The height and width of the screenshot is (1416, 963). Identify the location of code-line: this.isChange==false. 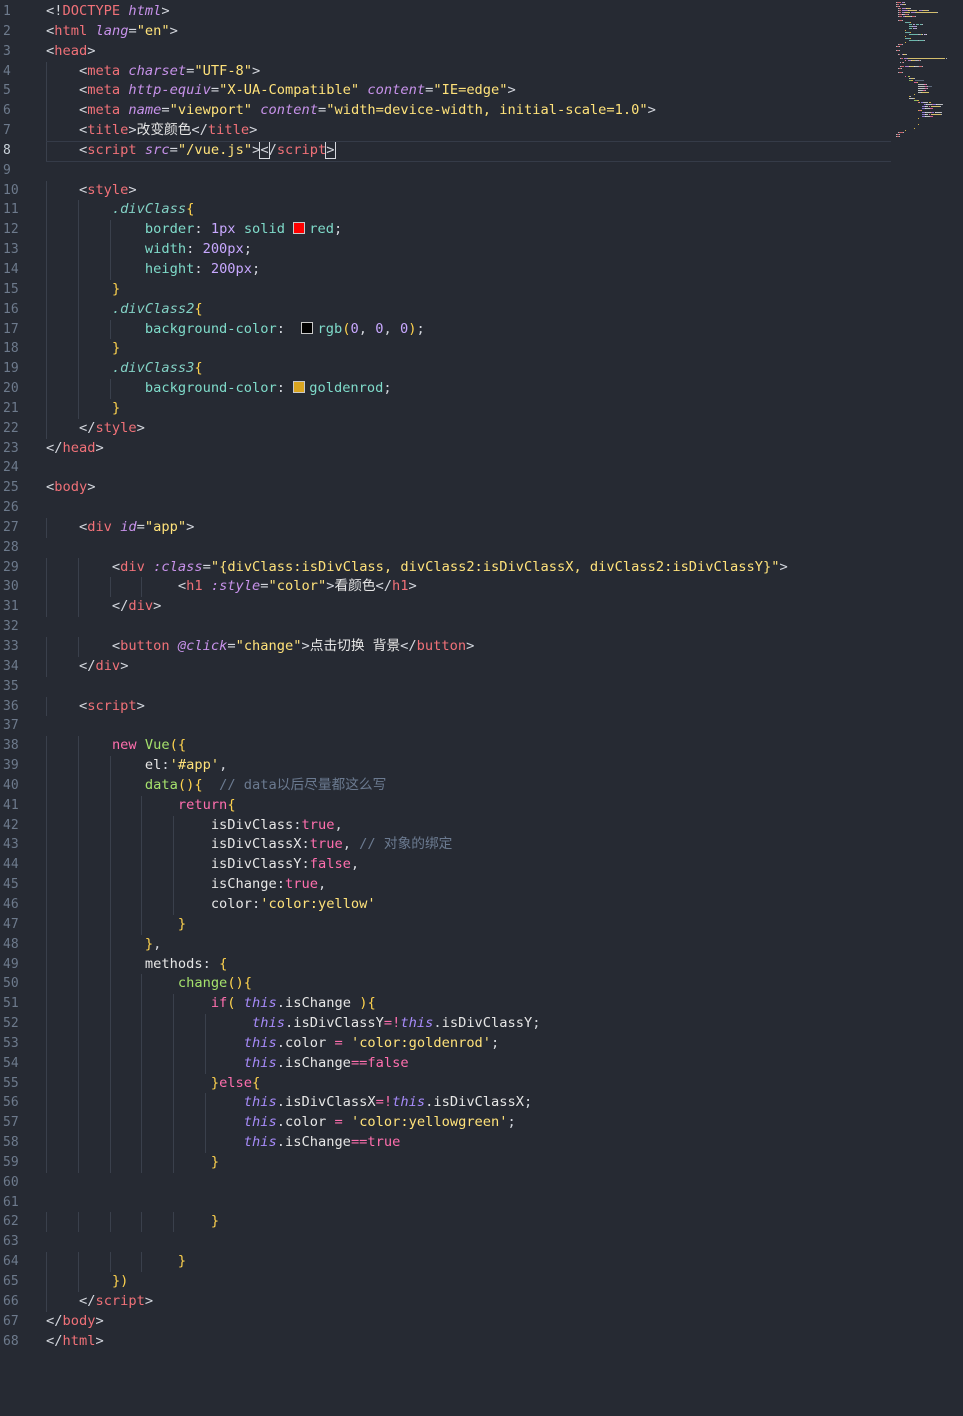
(468, 1063).